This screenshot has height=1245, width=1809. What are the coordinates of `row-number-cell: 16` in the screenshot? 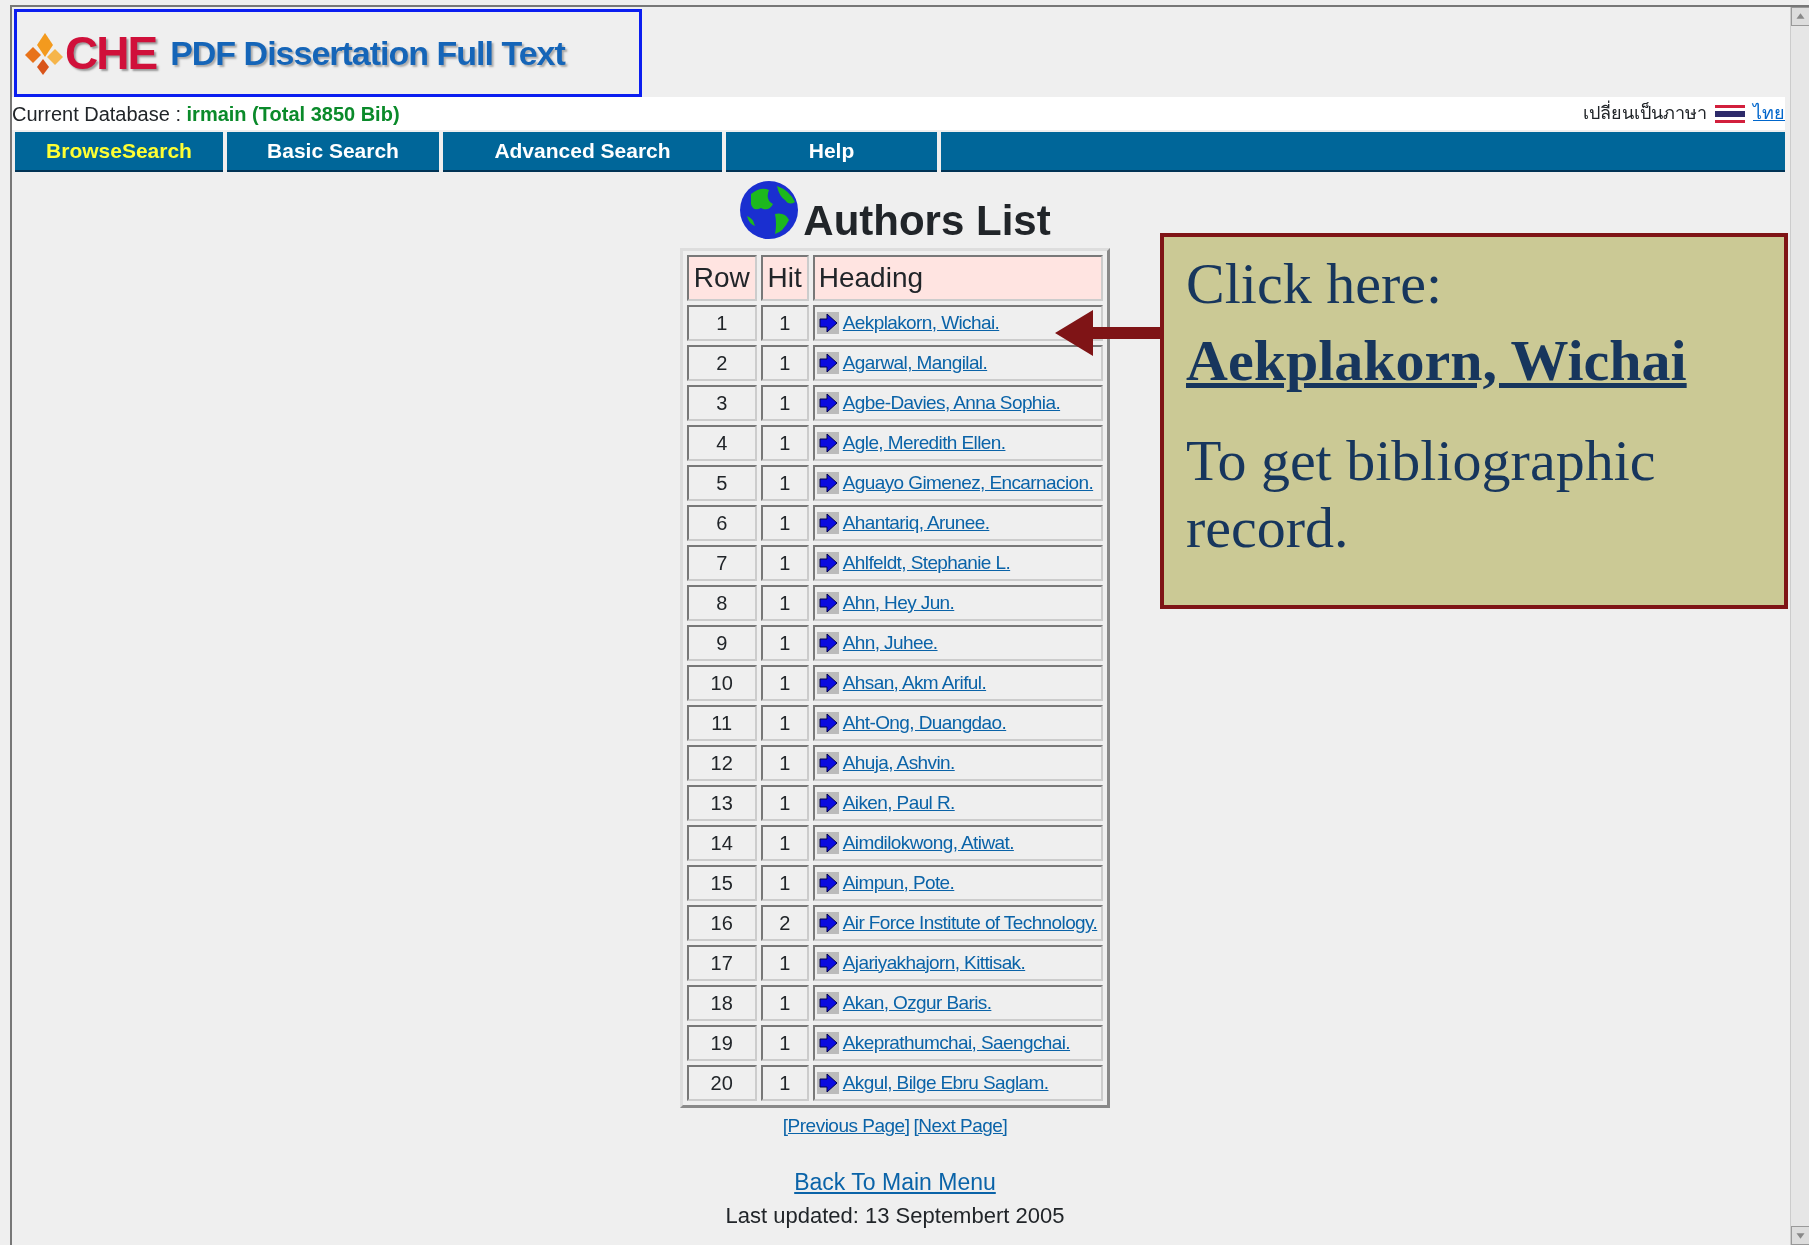 It's located at (721, 923).